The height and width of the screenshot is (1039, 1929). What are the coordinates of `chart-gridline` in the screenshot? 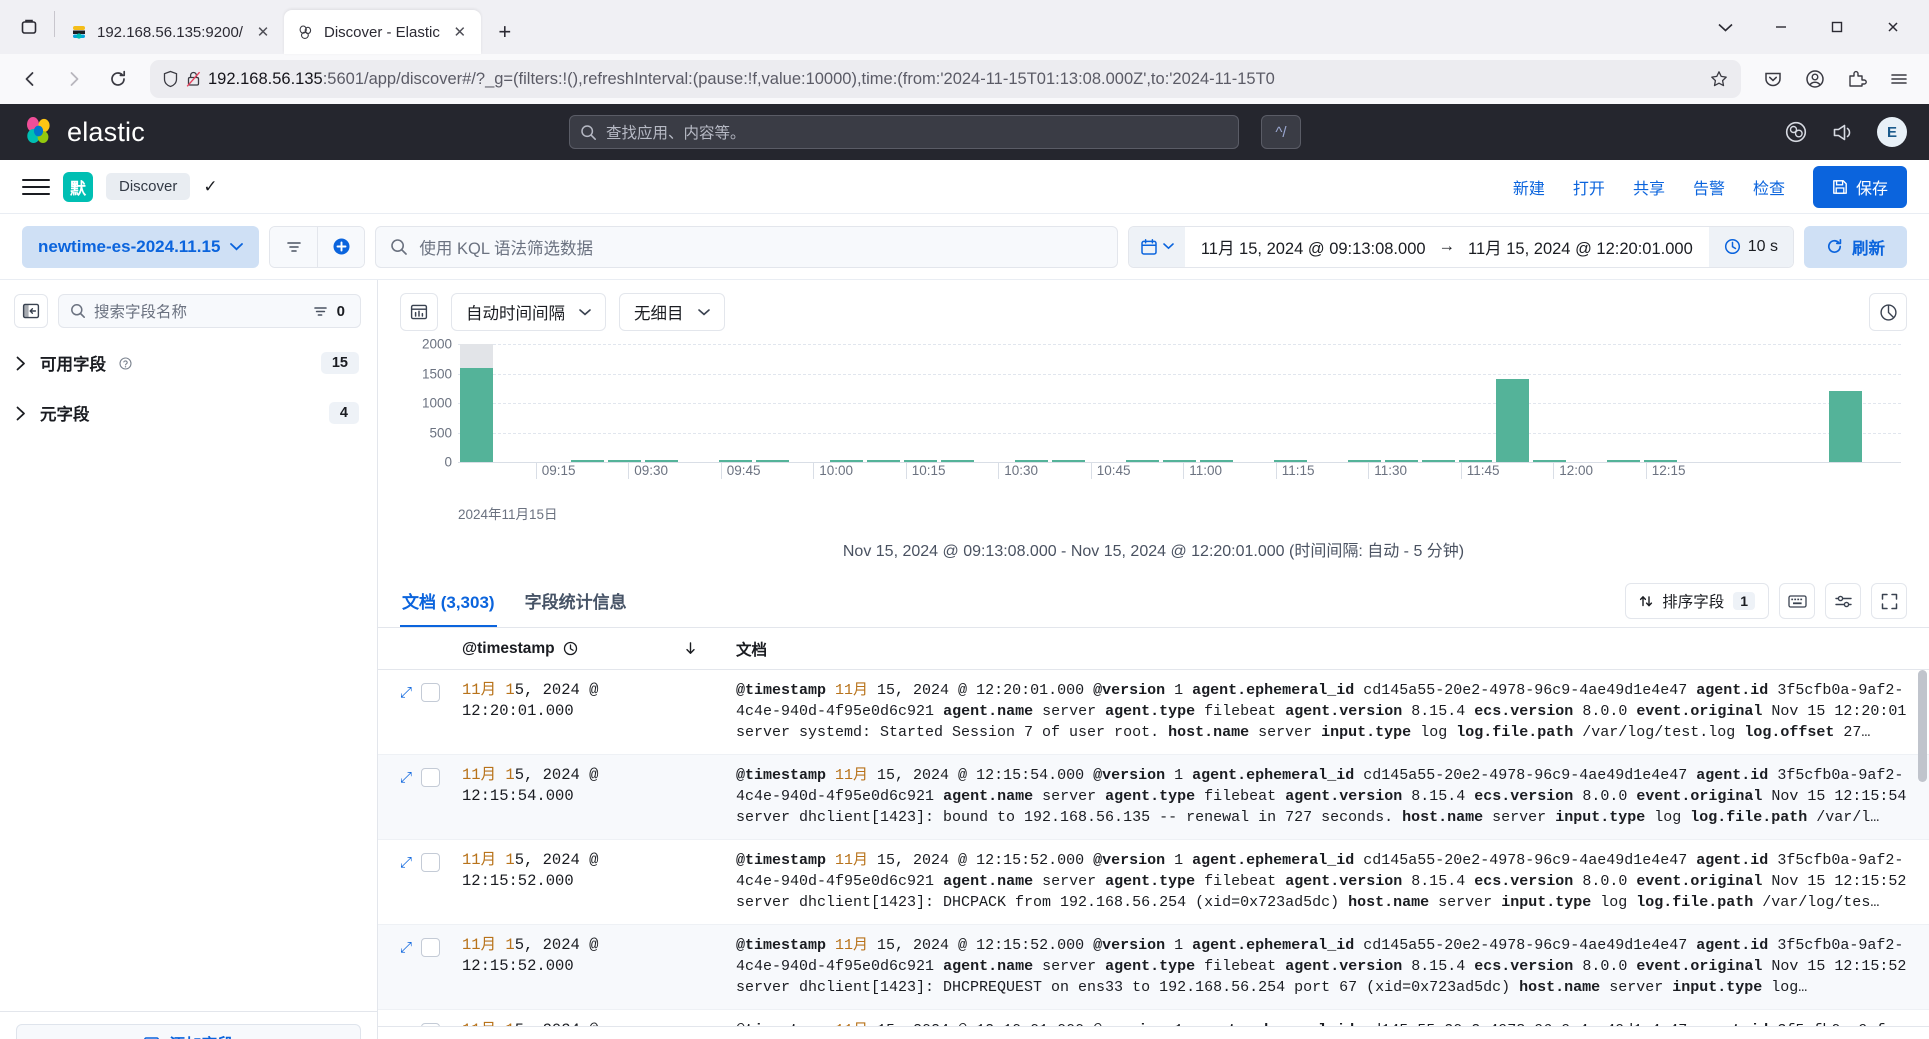 It's located at (1179, 433).